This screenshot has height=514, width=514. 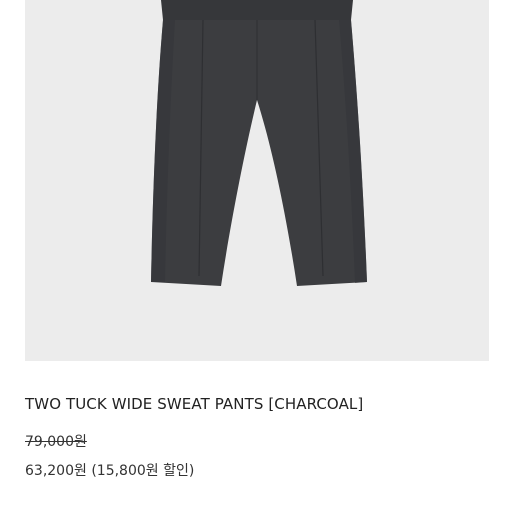 I want to click on original-price: 79,000원, so click(x=56, y=442).